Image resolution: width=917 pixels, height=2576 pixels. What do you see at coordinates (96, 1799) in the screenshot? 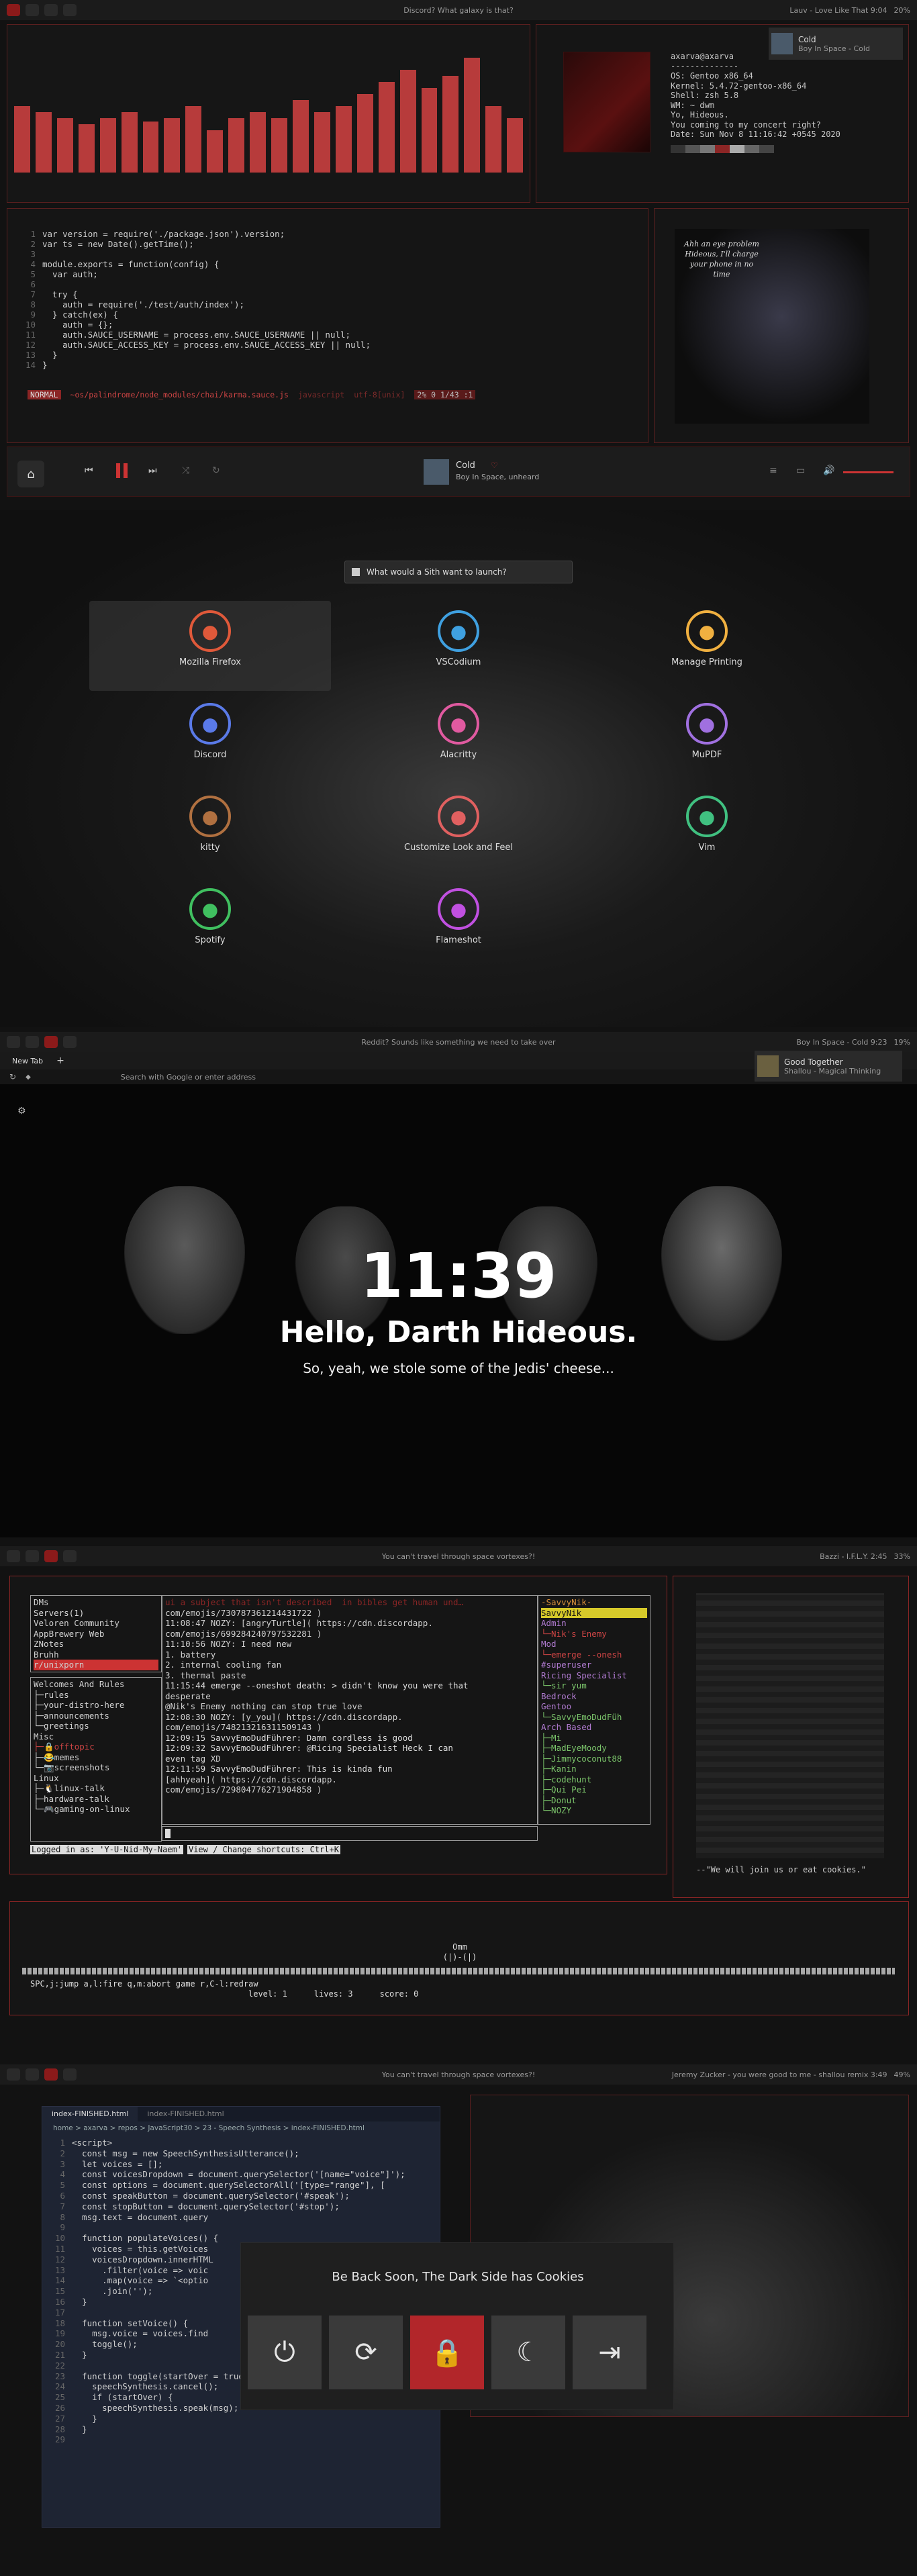
I see `channel-item: ├─hardware-talk` at bounding box center [96, 1799].